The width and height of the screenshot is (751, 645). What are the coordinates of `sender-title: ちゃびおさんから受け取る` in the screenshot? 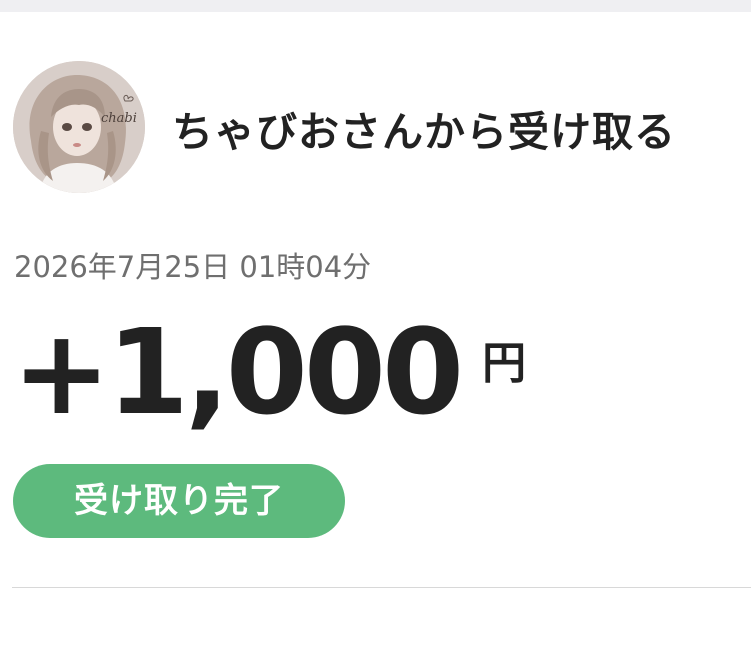 It's located at (424, 132).